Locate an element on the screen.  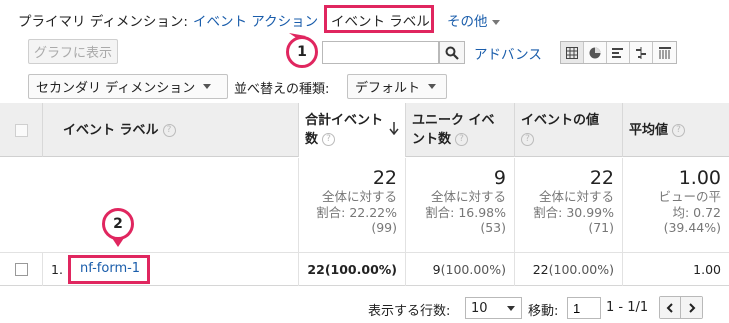
search-button is located at coordinates (452, 52).